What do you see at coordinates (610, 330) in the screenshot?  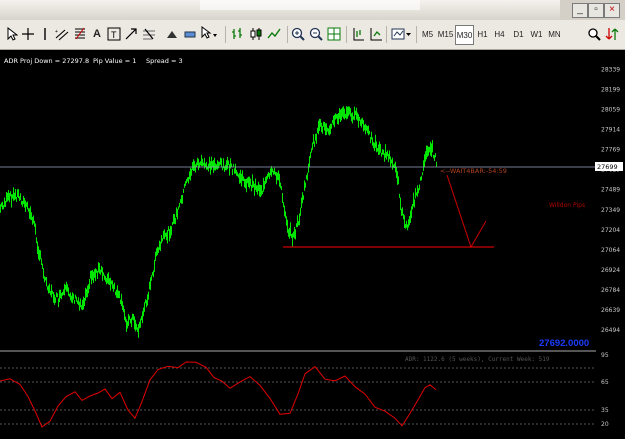 I see `price-scale-label: 26494` at bounding box center [610, 330].